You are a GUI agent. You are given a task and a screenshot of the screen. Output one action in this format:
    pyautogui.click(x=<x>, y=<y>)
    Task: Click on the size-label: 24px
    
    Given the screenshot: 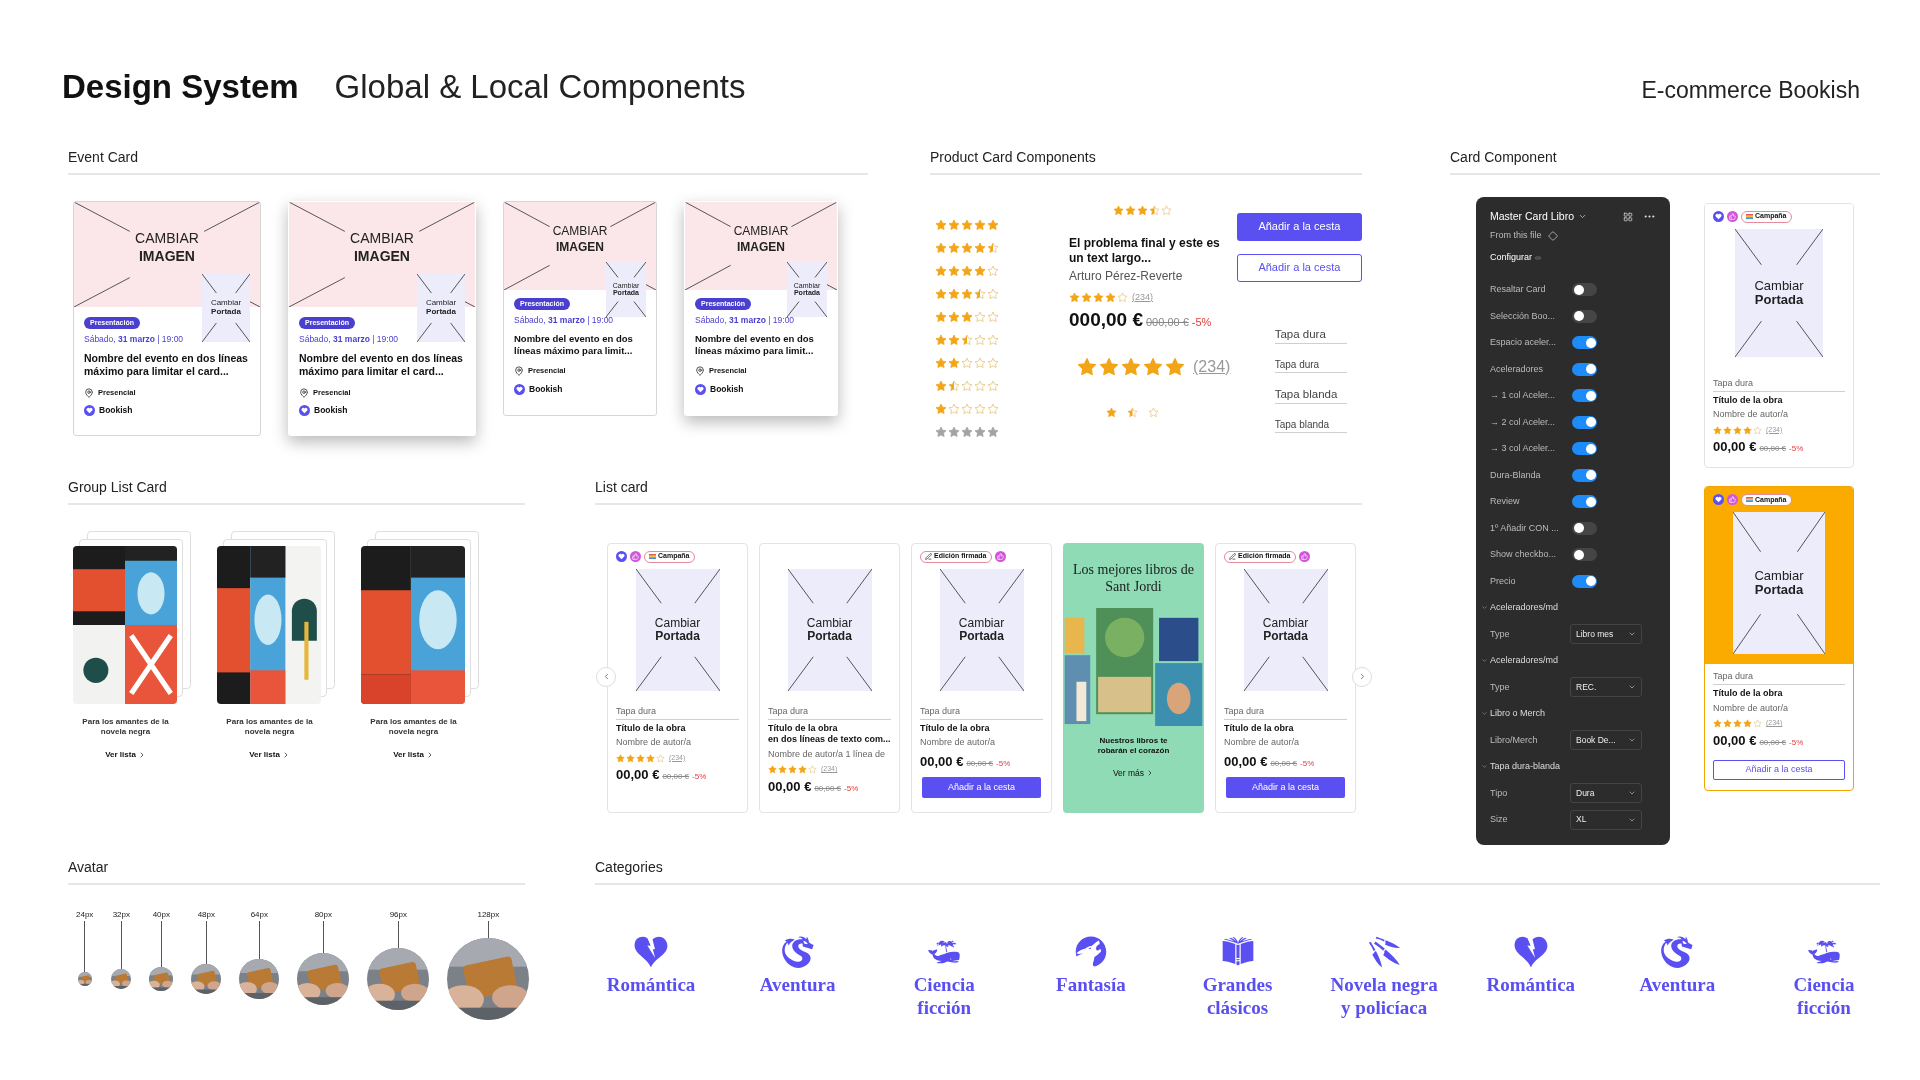 What is the action you would take?
    pyautogui.click(x=85, y=914)
    